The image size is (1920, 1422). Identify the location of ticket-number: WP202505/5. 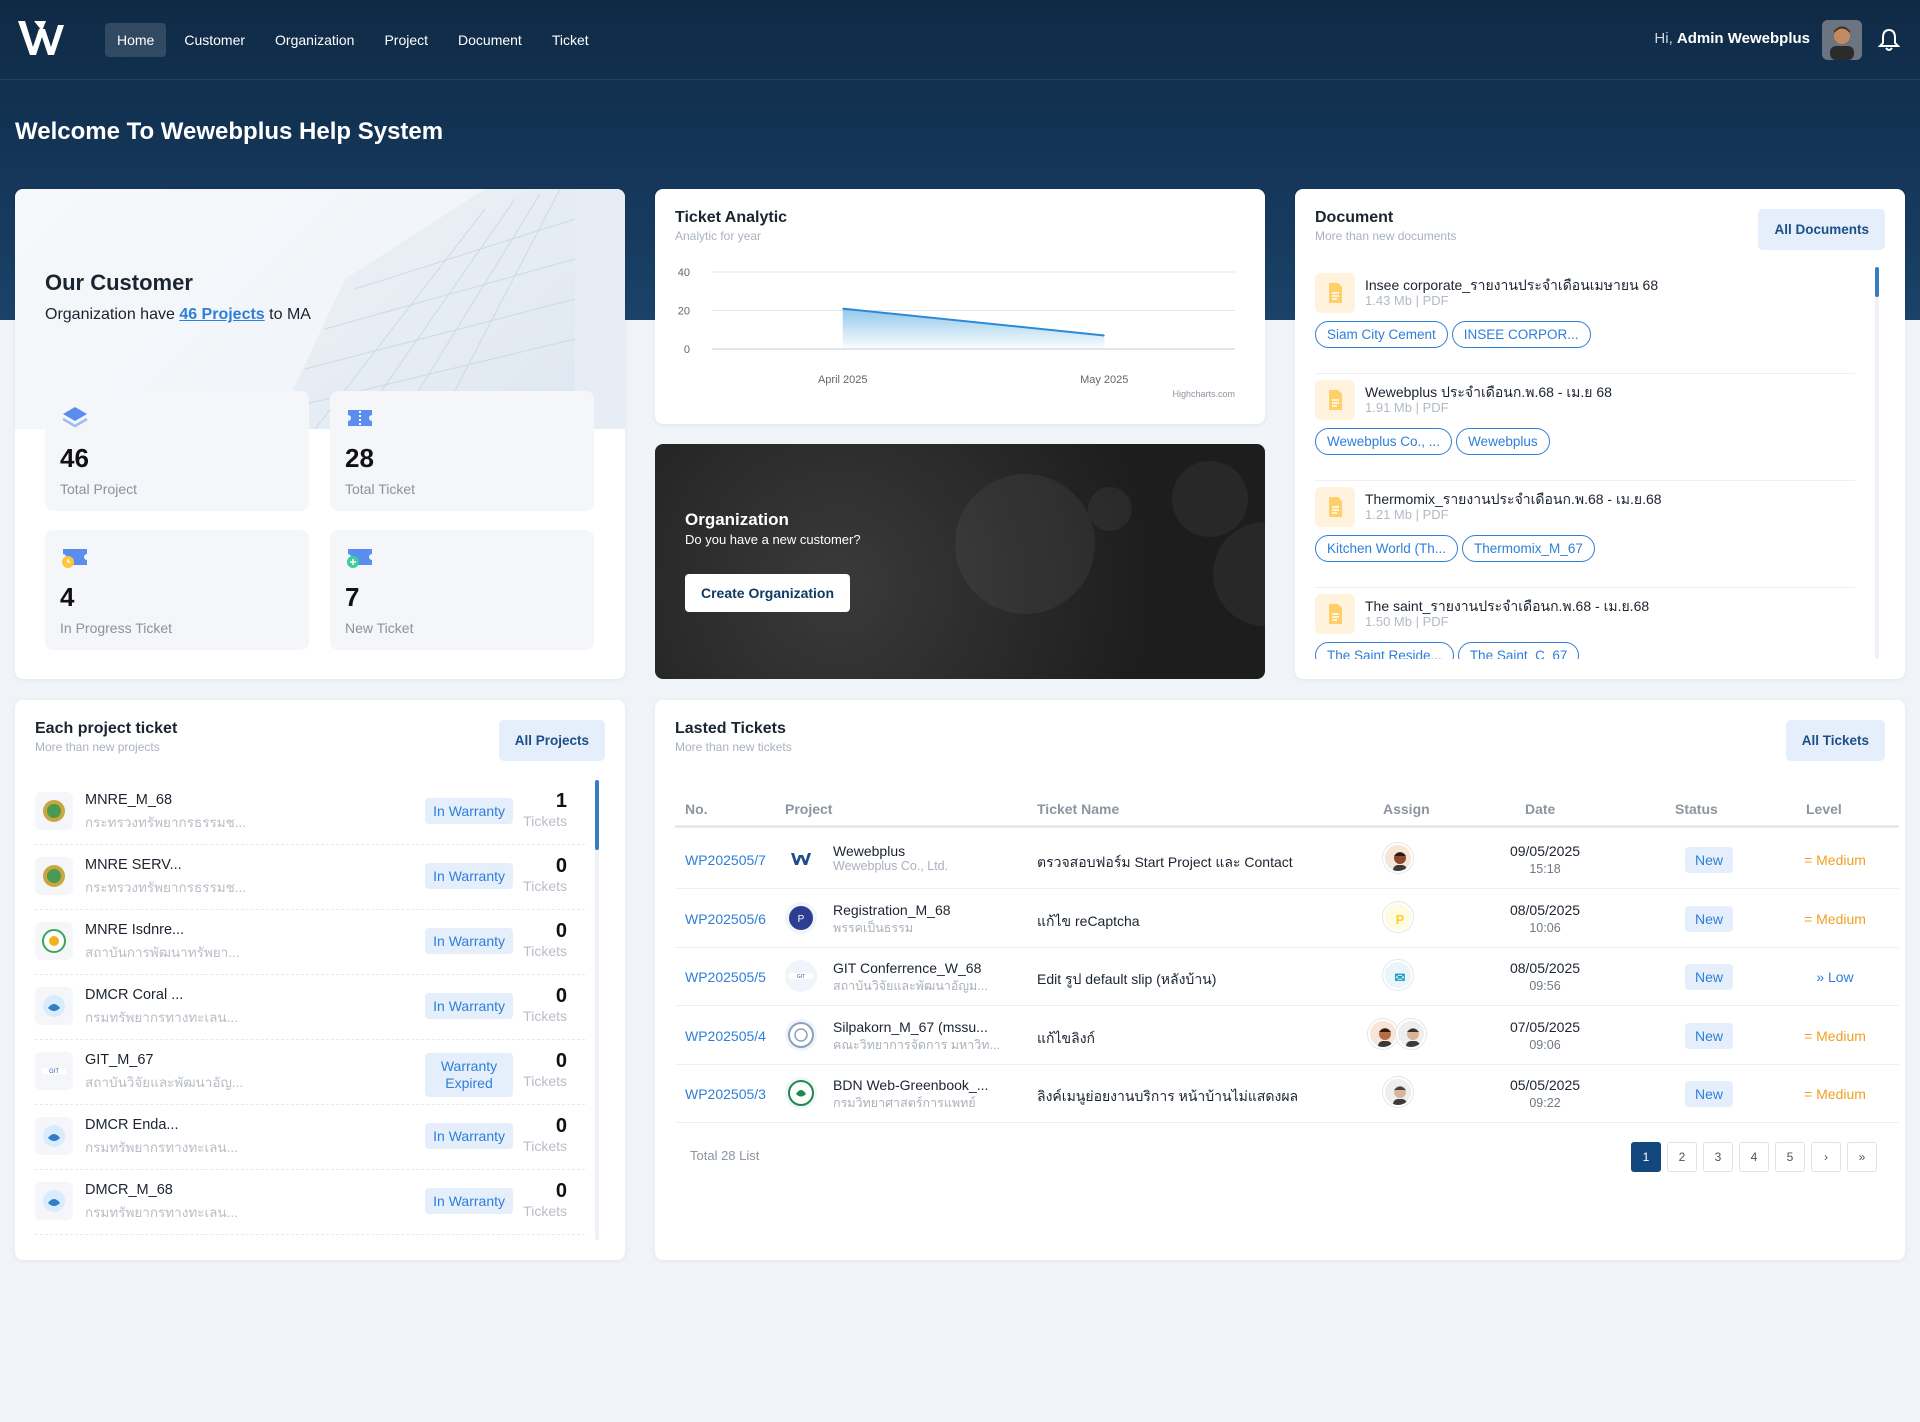
(725, 977).